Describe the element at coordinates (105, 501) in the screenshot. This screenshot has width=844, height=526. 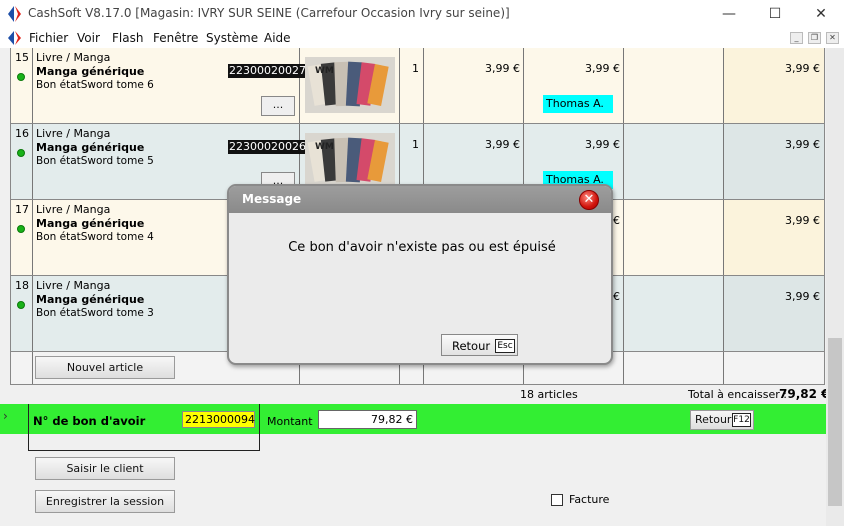
I see `save-session-button: Enregistrer la session` at that location.